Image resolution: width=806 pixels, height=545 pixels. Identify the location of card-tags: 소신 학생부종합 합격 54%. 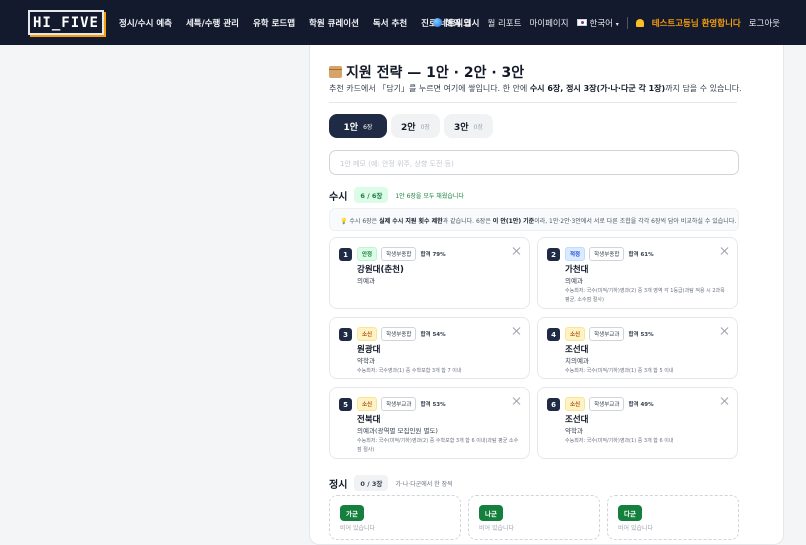
(401, 334).